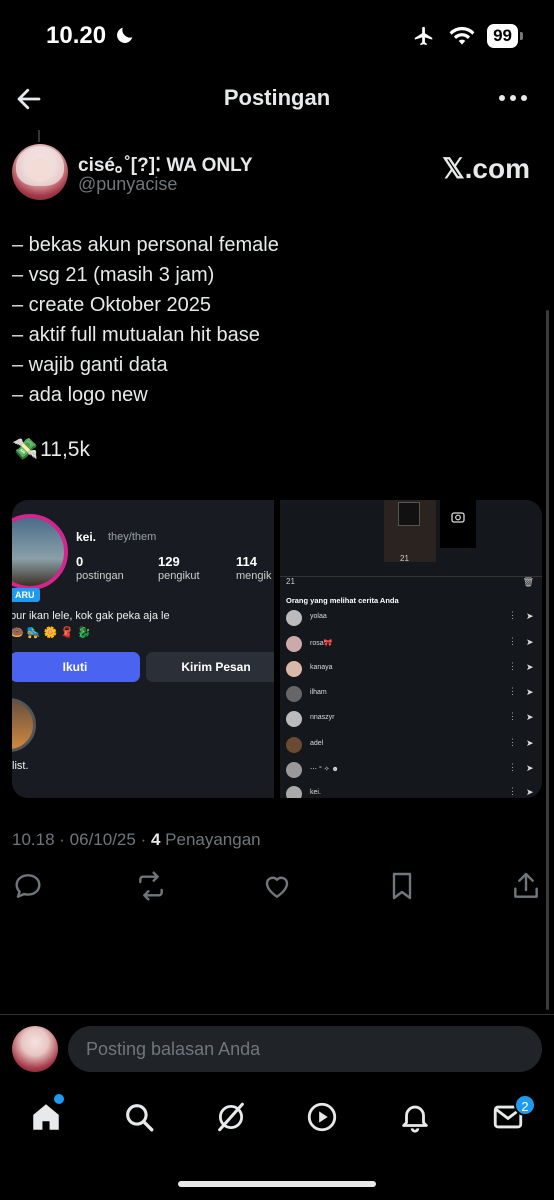 The width and height of the screenshot is (554, 1200). What do you see at coordinates (462, 35) in the screenshot?
I see `wifi-icon` at bounding box center [462, 35].